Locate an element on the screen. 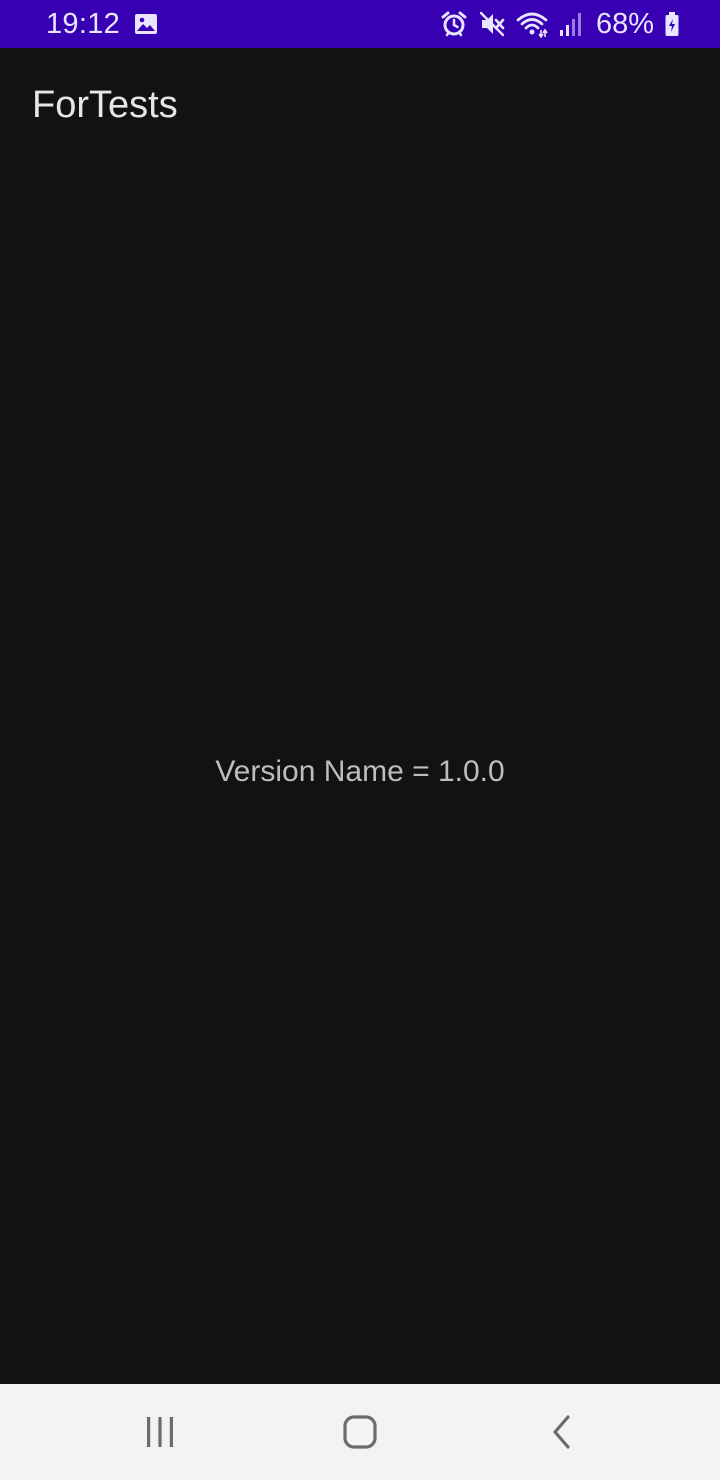 This screenshot has height=1480, width=720. status-left: 19:12 is located at coordinates (102, 24).